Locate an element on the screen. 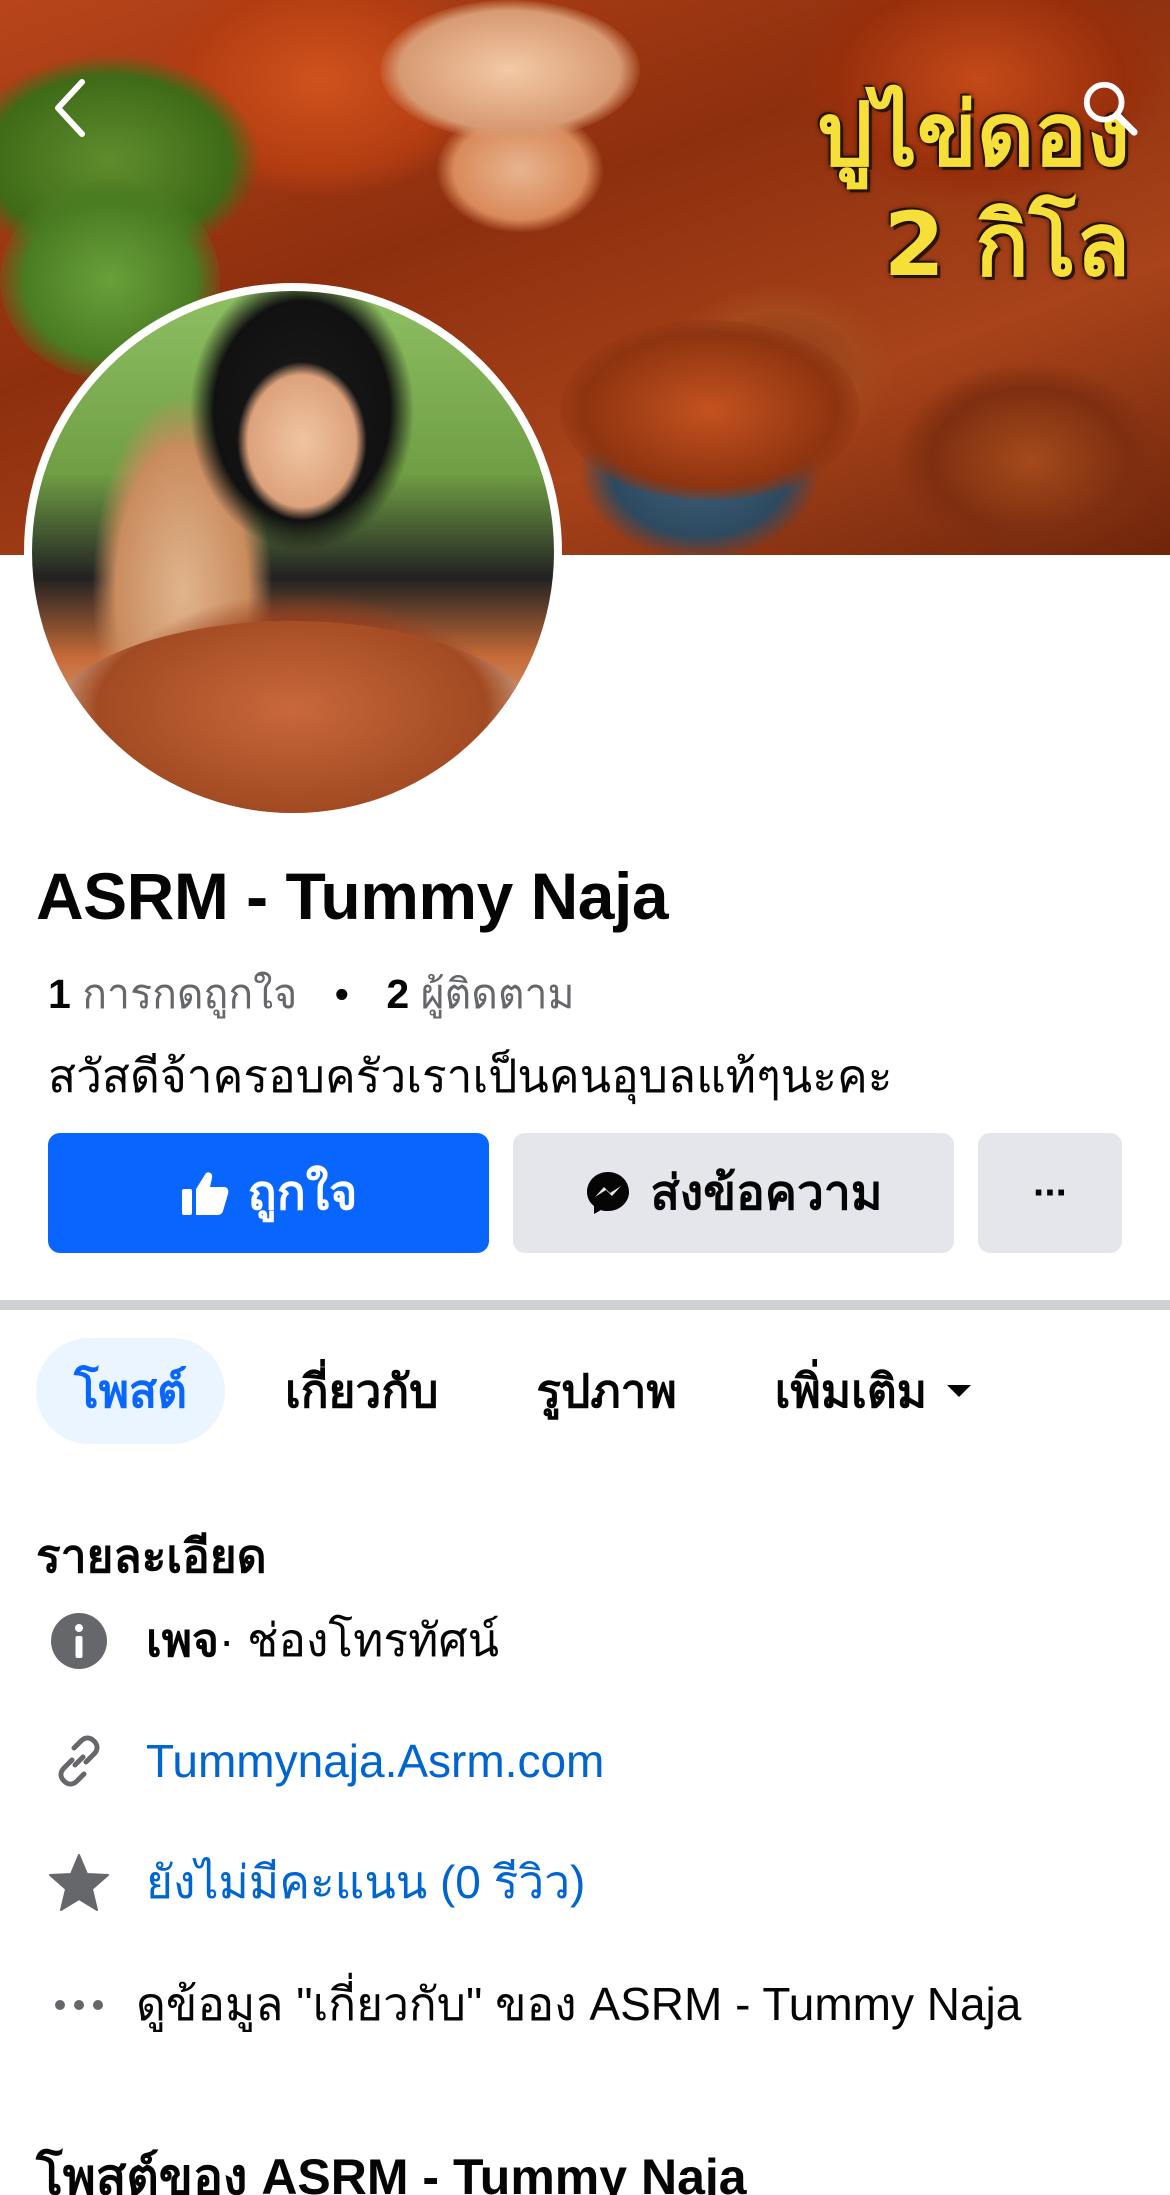 Image resolution: width=1170 pixels, height=2195 pixels. back-button is located at coordinates (70, 108).